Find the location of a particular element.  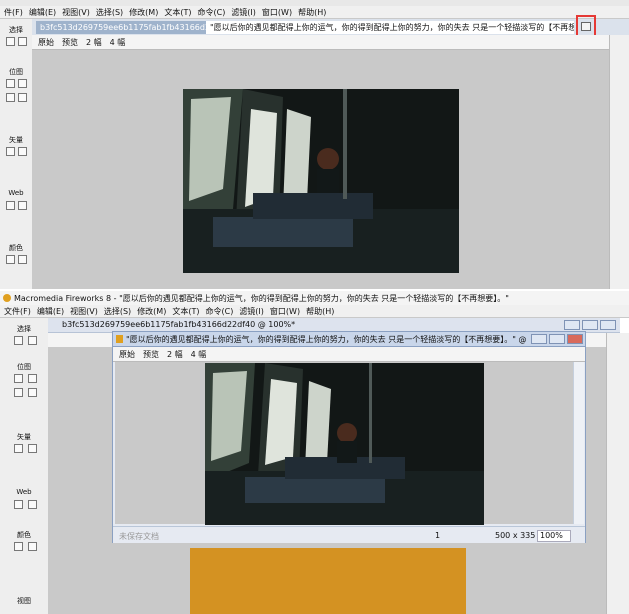

menu-item: 件(F) is located at coordinates (13, 12).